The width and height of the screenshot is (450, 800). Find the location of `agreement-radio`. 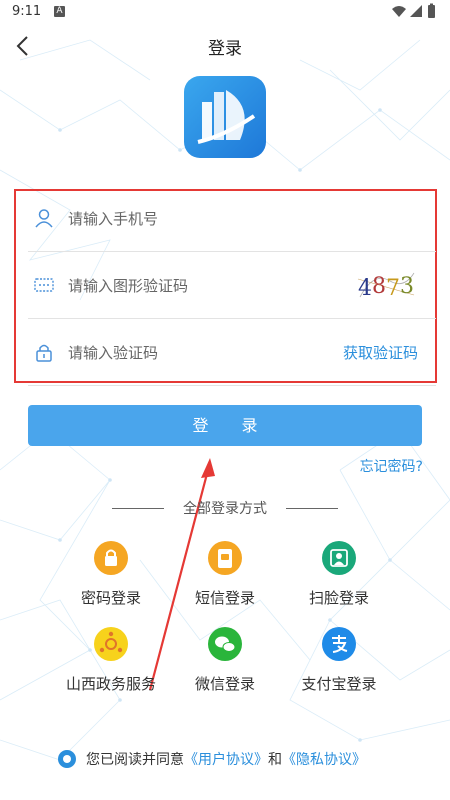

agreement-radio is located at coordinates (67, 759).